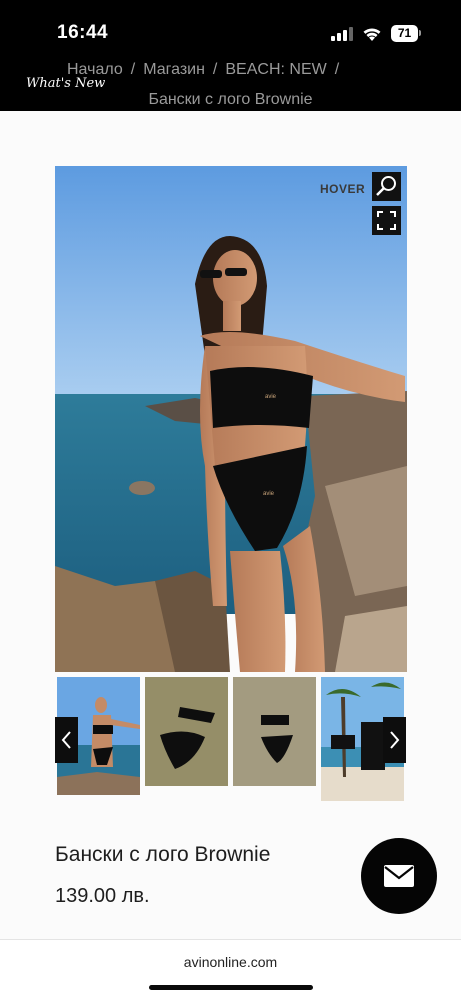 The width and height of the screenshot is (461, 999). I want to click on breadcrumb-category: BEACH: NEW, so click(275, 69).